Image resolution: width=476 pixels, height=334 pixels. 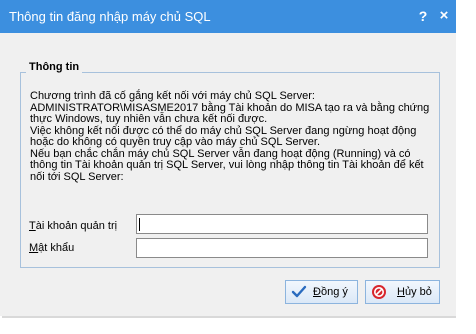 I want to click on ok-label: Đồng ý, so click(x=330, y=292).